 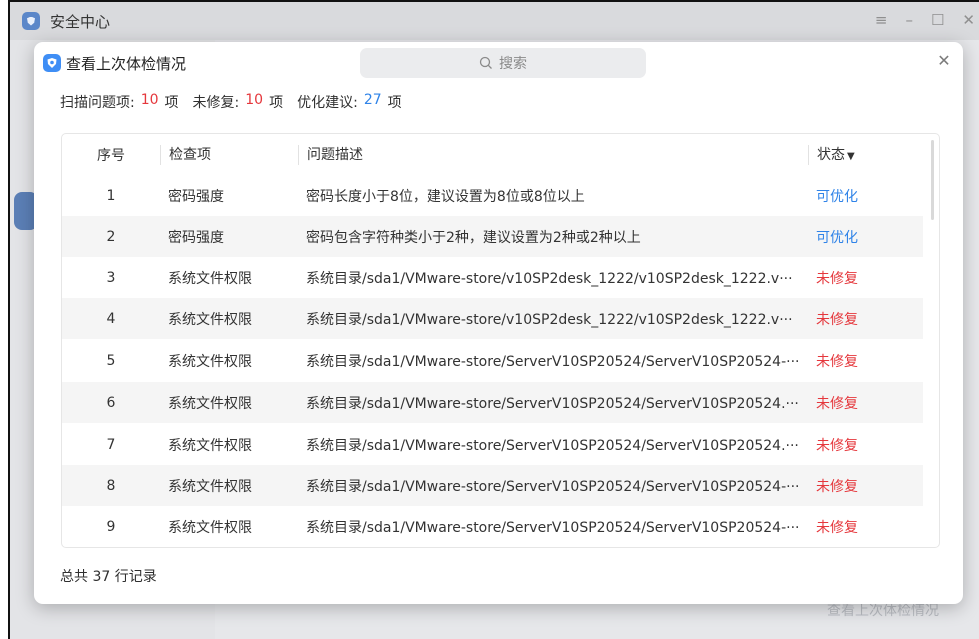 I want to click on total-records: 总共 37 行记录, so click(x=108, y=577).